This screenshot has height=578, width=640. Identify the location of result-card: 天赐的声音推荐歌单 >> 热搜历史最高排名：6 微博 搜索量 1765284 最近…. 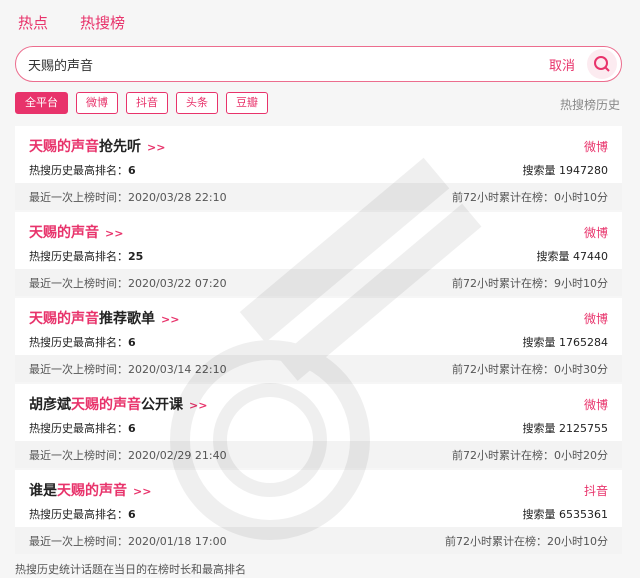
(318, 340).